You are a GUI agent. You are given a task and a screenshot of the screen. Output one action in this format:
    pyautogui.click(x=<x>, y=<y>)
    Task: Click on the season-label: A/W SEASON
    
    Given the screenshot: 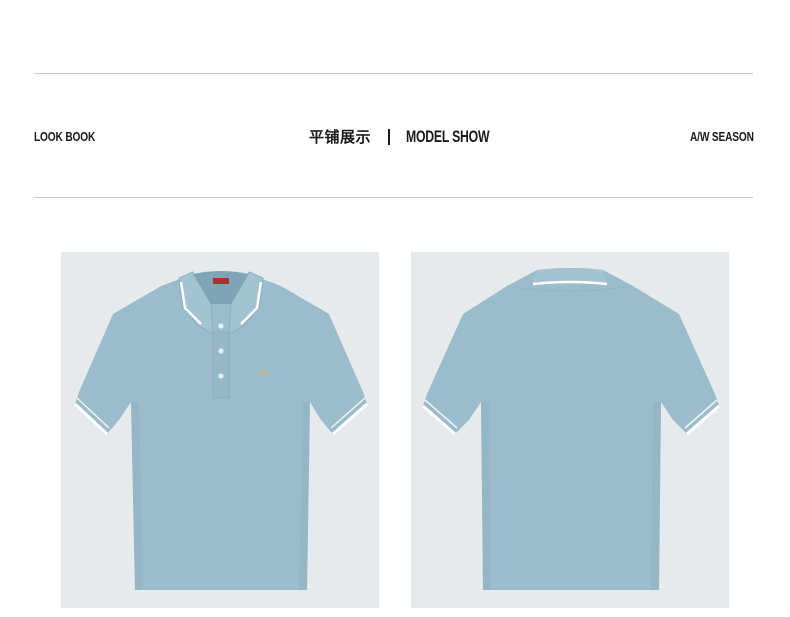 What is the action you would take?
    pyautogui.click(x=722, y=136)
    